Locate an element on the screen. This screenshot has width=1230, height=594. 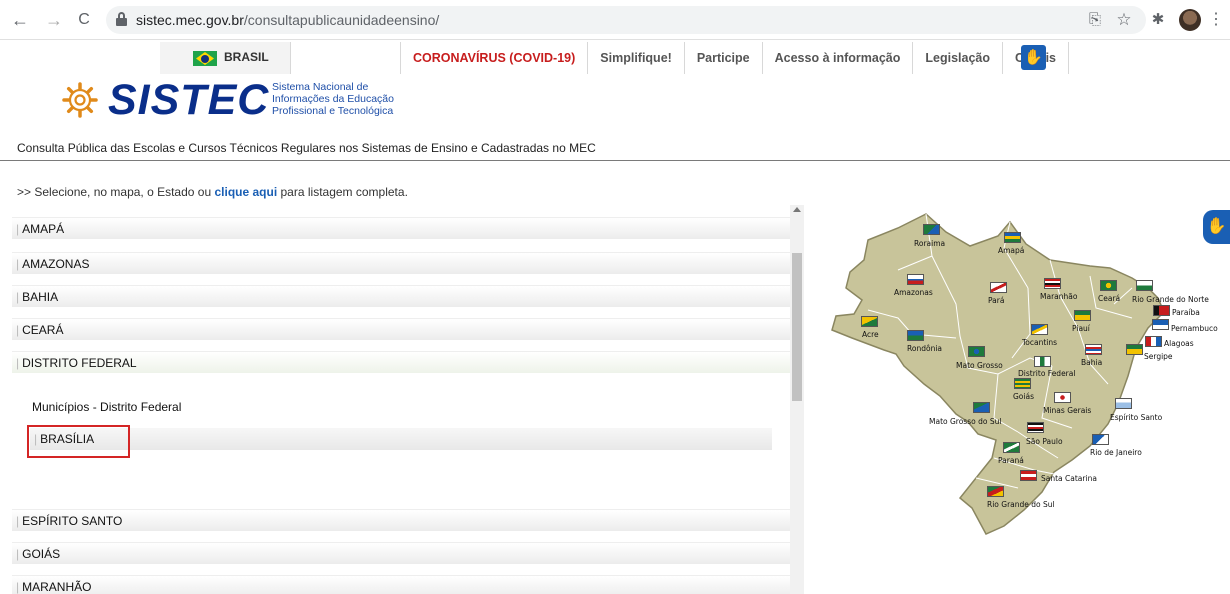
map-label-rio-grande-do-norte: Rio Grande do Norte is located at coordinates (1170, 299).